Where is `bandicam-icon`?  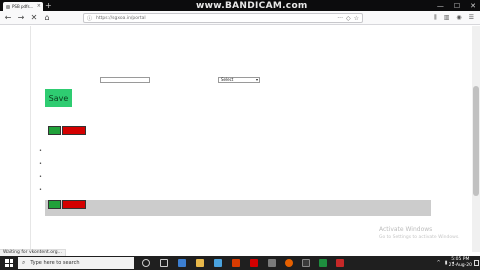 bandicam-icon is located at coordinates (306, 263).